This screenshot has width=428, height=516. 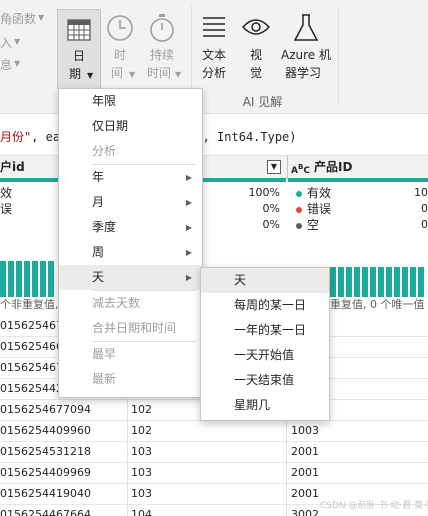 I want to click on menu-item-earliest: 最早, so click(x=130, y=354).